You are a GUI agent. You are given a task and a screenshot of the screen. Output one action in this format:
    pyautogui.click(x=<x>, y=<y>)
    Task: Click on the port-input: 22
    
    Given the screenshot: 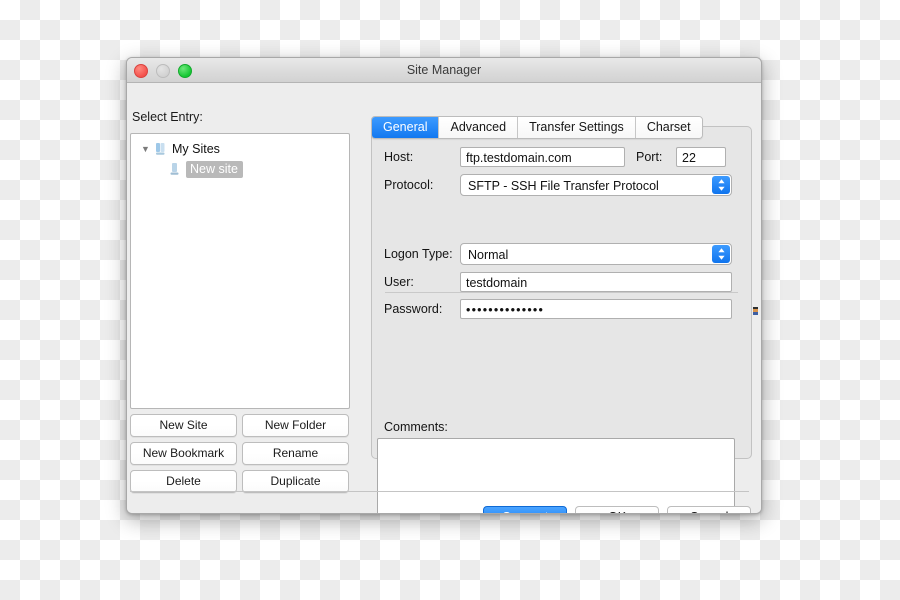 What is the action you would take?
    pyautogui.click(x=701, y=157)
    